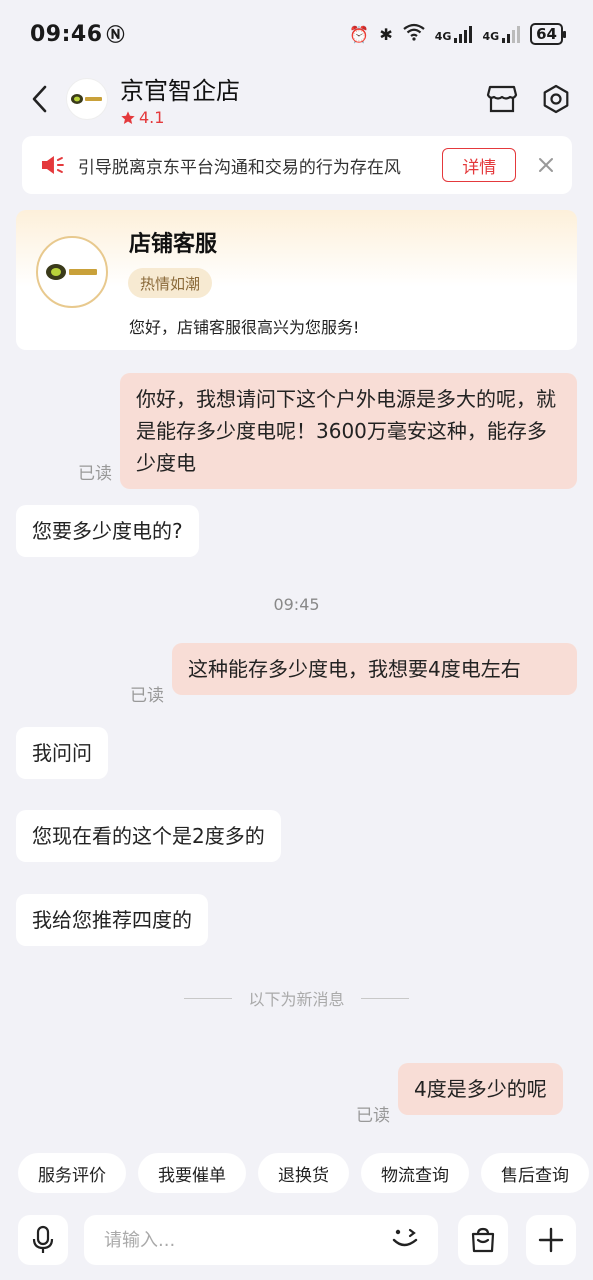 Image resolution: width=593 pixels, height=1280 pixels. I want to click on store-button, so click(502, 99).